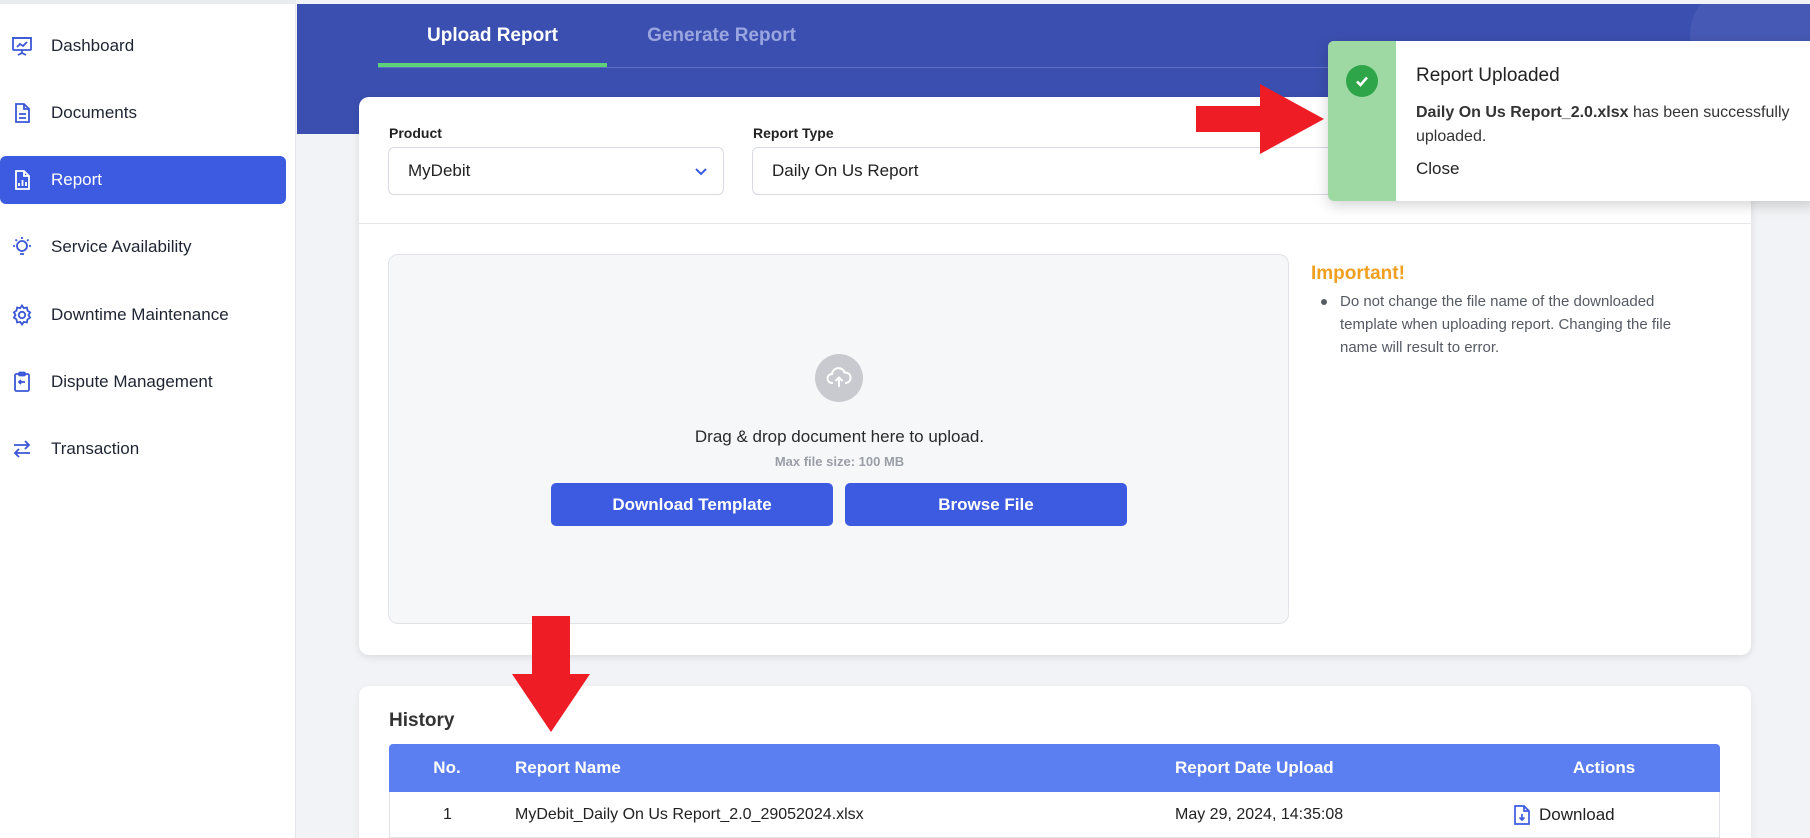 The width and height of the screenshot is (1810, 838). I want to click on sidebar-item-transaction: Transaction, so click(143, 449).